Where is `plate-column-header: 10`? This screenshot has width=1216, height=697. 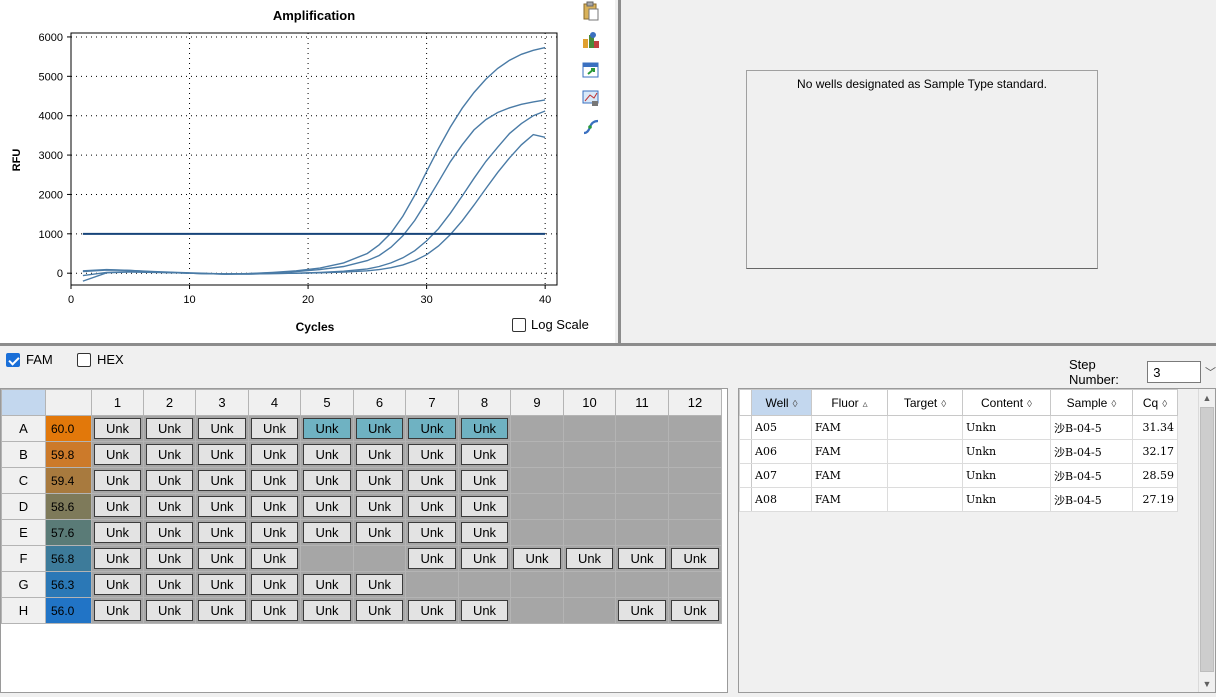 plate-column-header: 10 is located at coordinates (589, 402).